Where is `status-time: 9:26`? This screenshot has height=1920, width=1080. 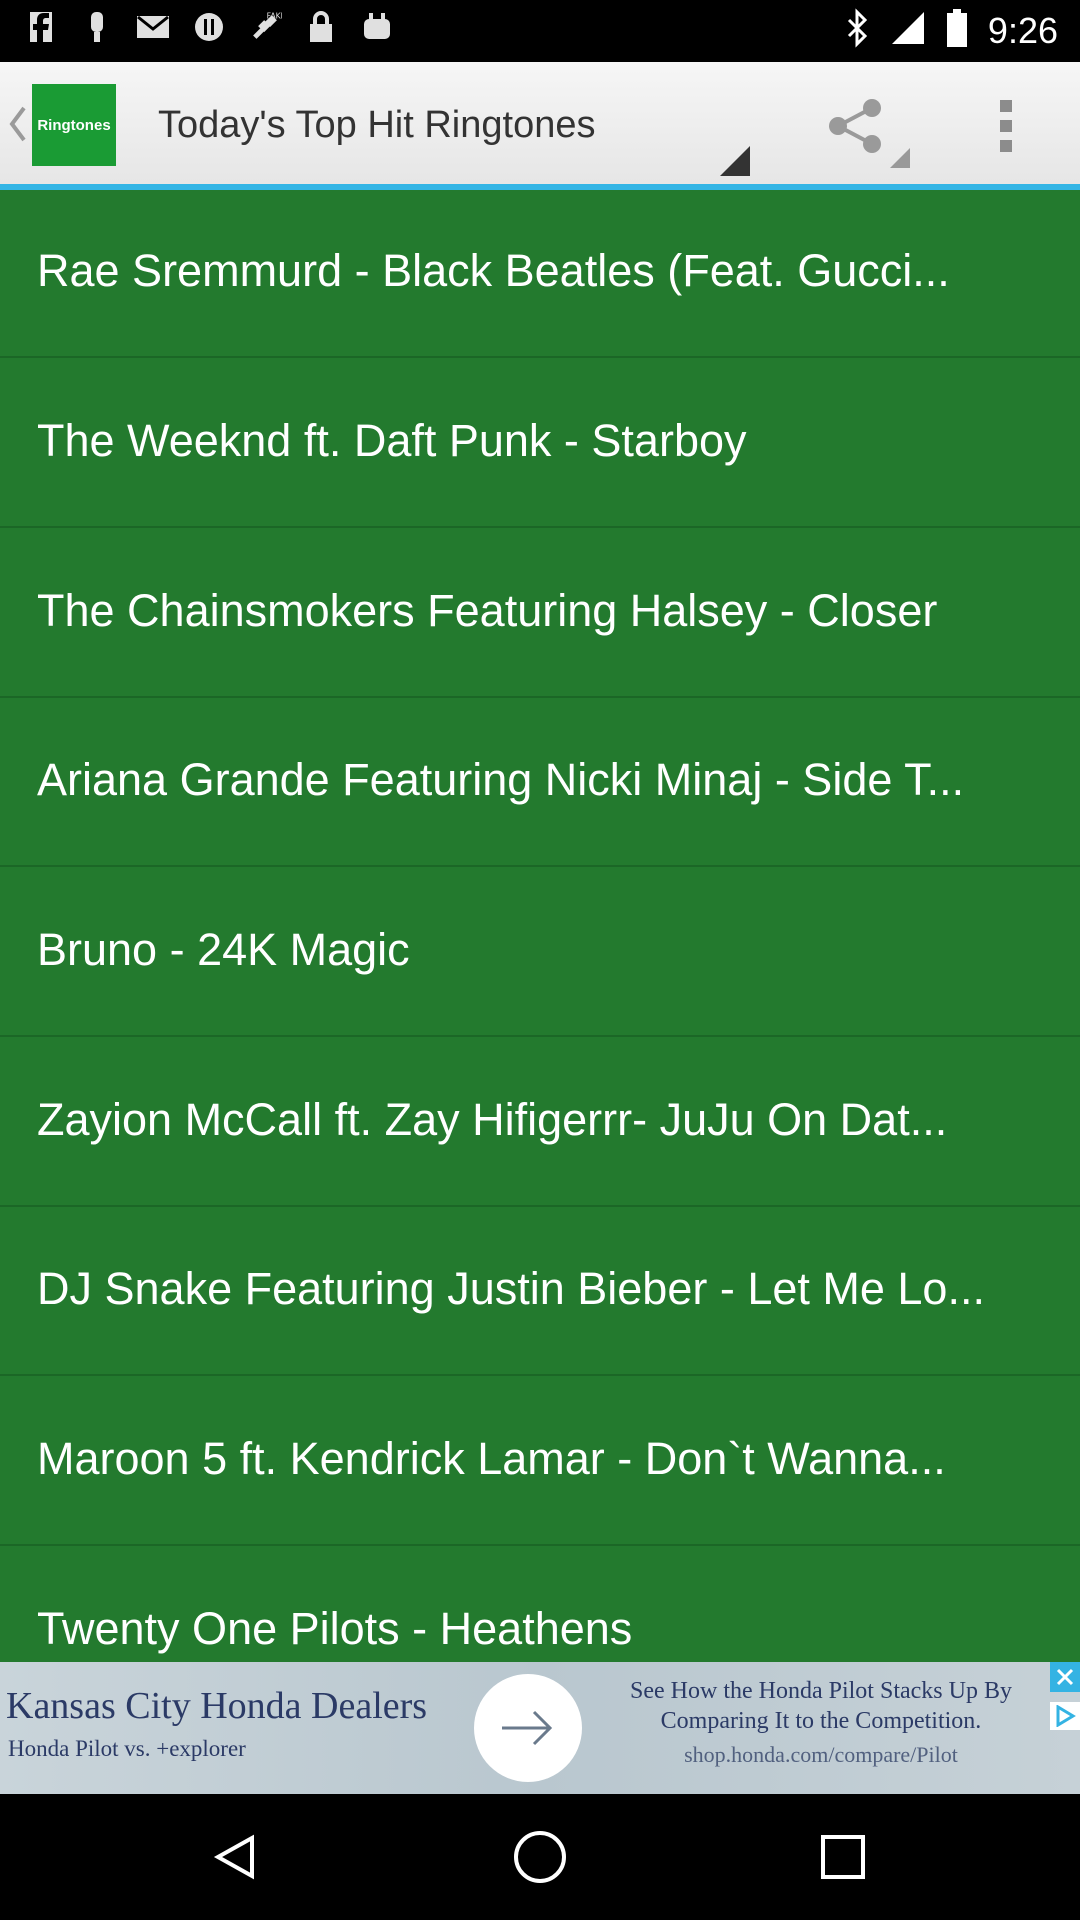 status-time: 9:26 is located at coordinates (1022, 30).